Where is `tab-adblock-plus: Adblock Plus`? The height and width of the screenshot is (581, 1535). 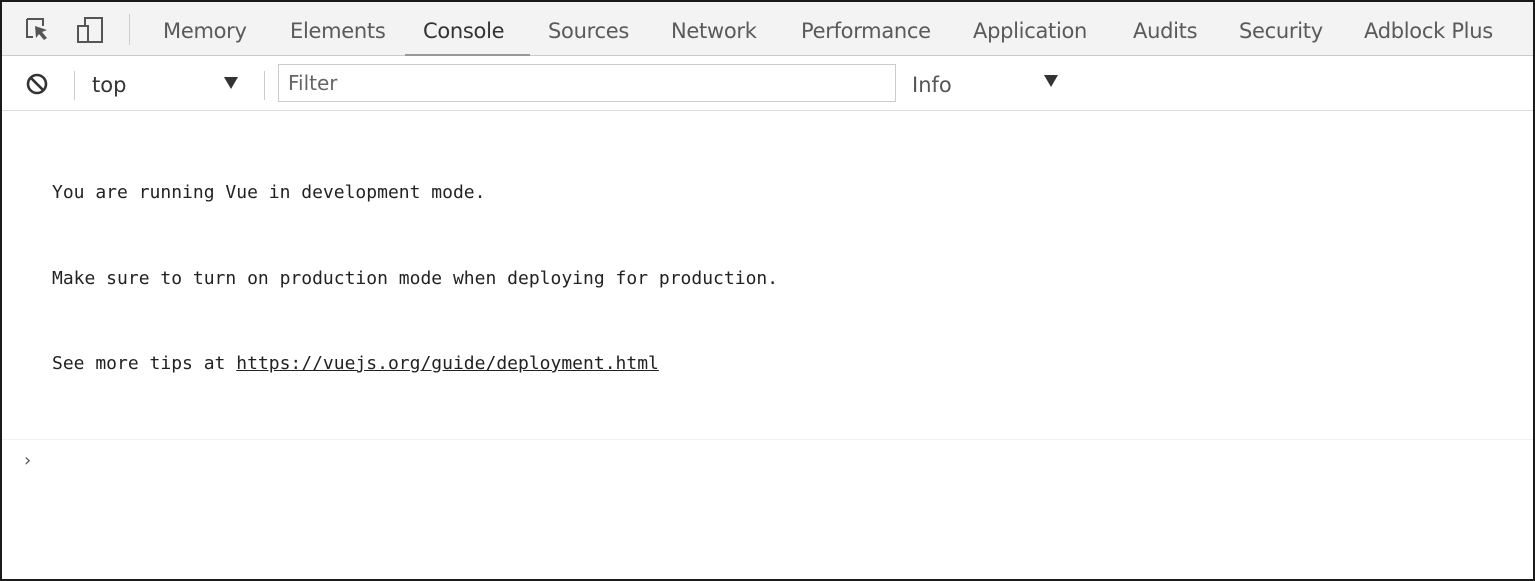
tab-adblock-plus: Adblock Plus is located at coordinates (1428, 29).